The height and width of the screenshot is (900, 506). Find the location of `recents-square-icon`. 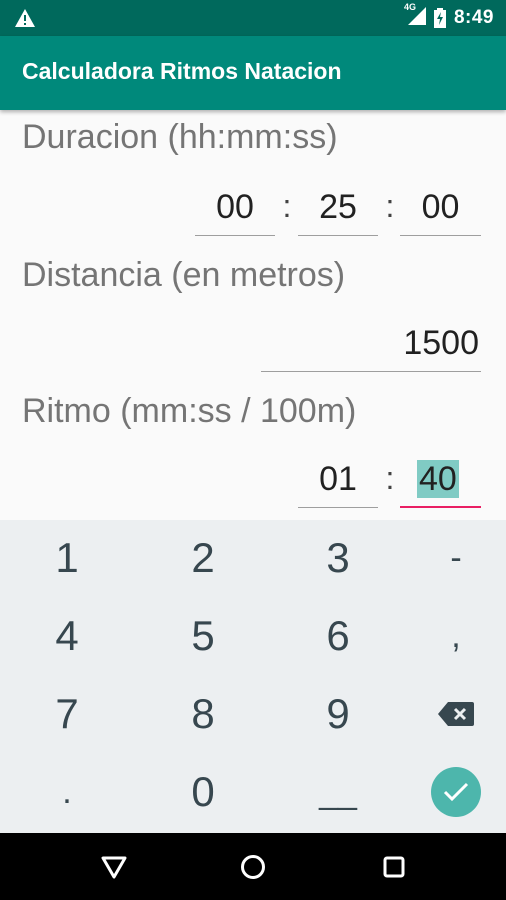

recents-square-icon is located at coordinates (394, 867).